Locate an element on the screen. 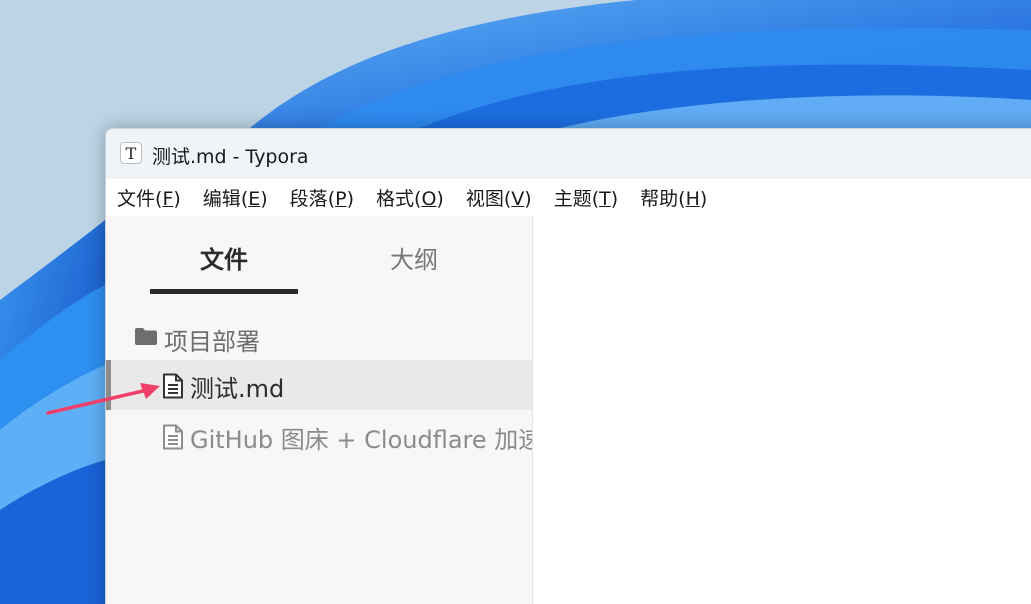  menu-format: 格式(O) is located at coordinates (410, 197).